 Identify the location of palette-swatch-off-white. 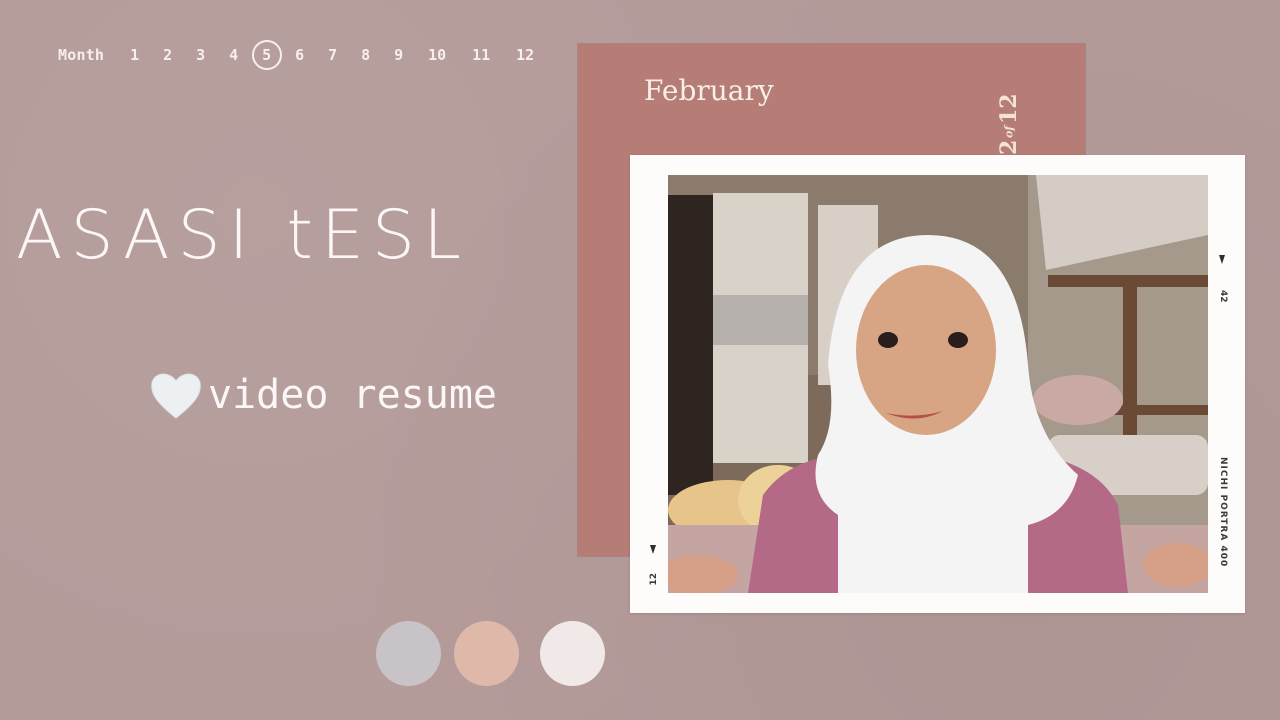
(572, 653).